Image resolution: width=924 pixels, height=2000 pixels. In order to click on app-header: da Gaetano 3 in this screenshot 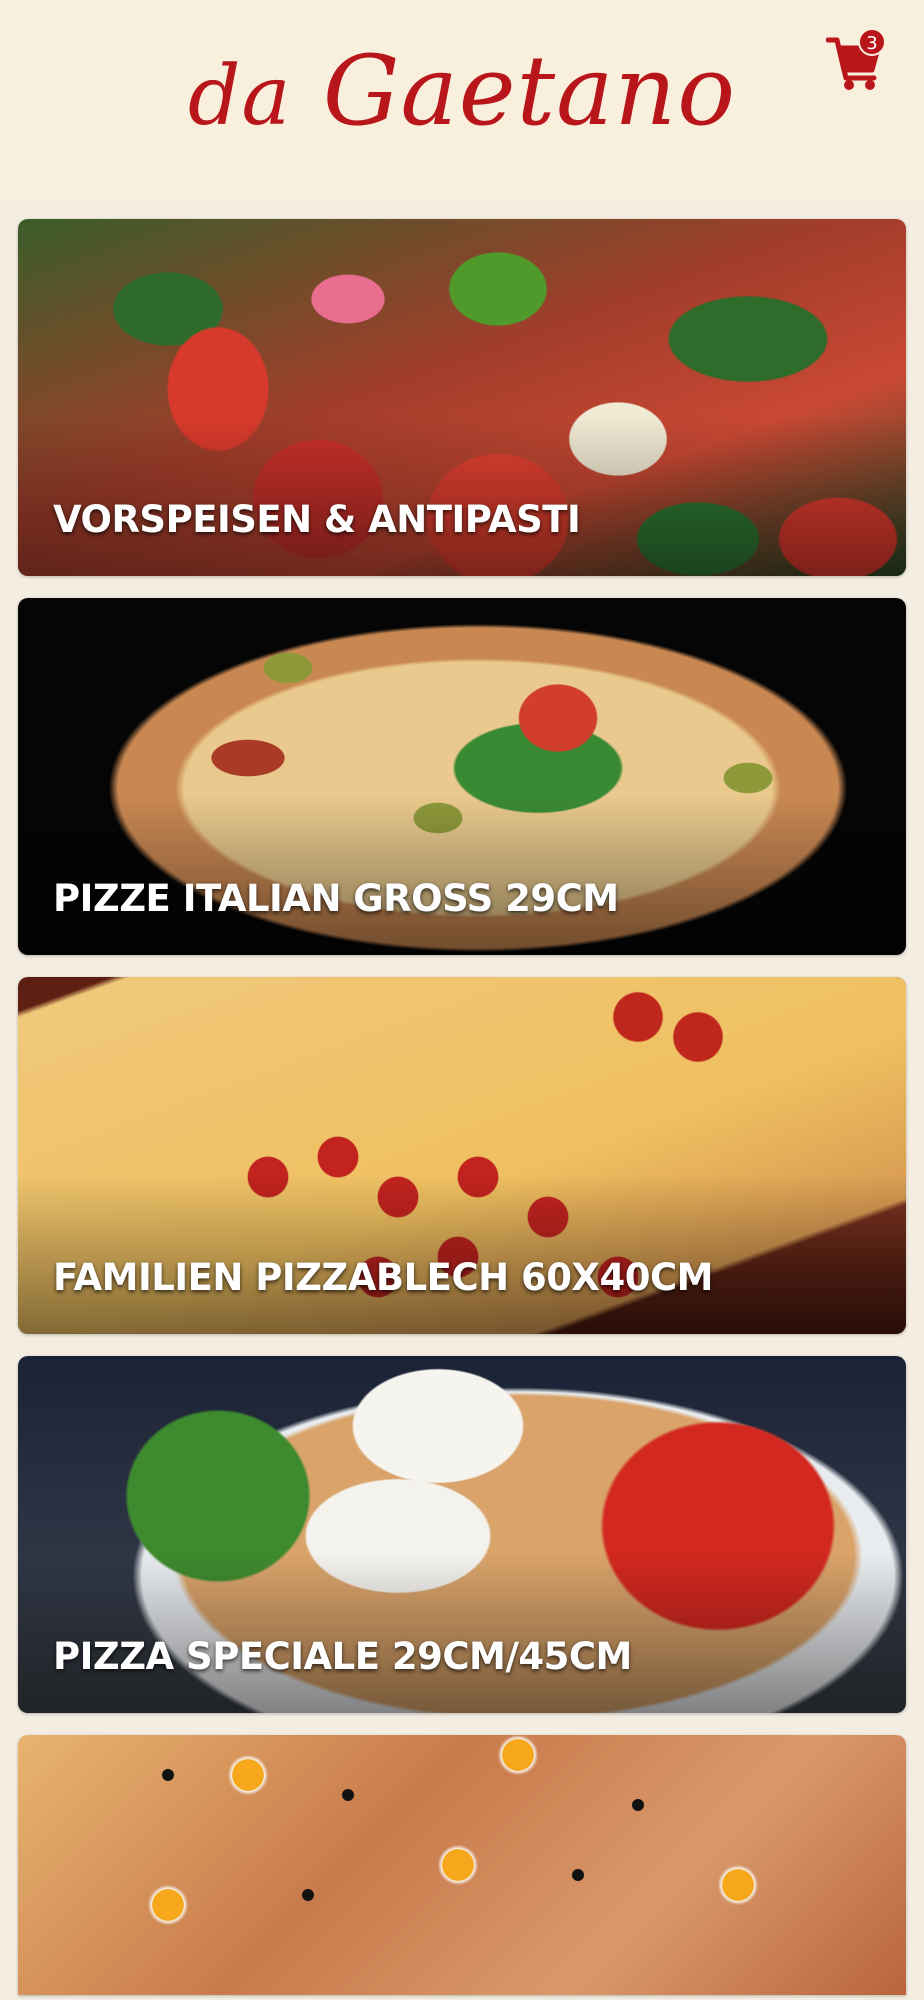, I will do `click(462, 99)`.